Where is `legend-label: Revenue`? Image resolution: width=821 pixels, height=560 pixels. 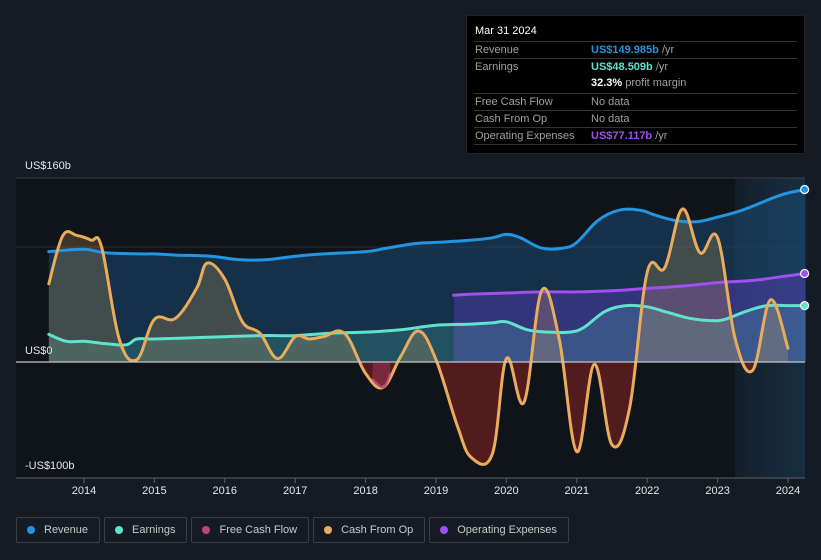 legend-label: Revenue is located at coordinates (66, 530).